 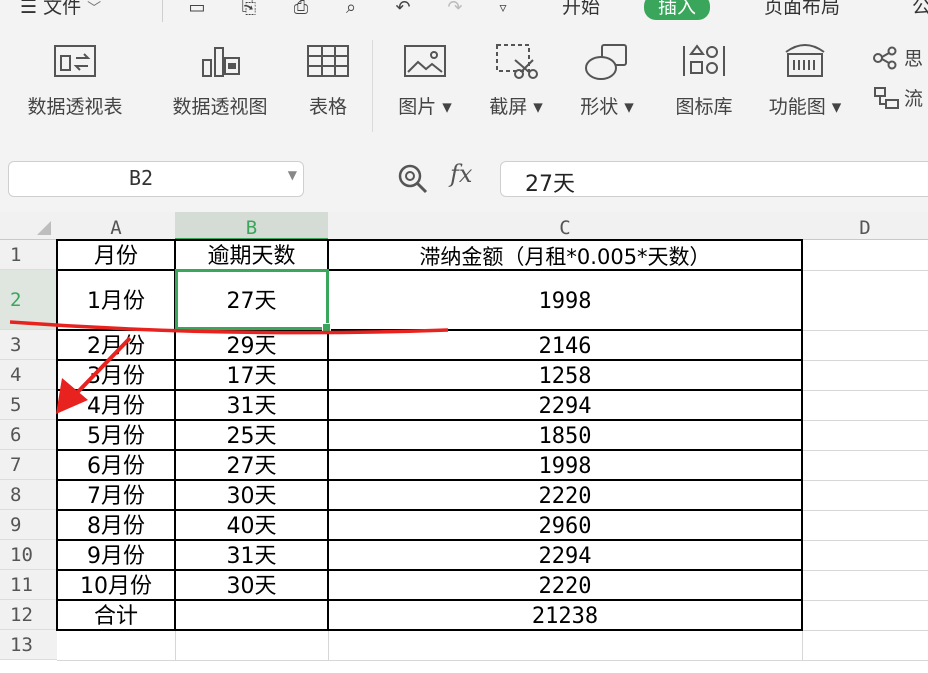 I want to click on red-arrow-shaft, so click(x=101, y=368).